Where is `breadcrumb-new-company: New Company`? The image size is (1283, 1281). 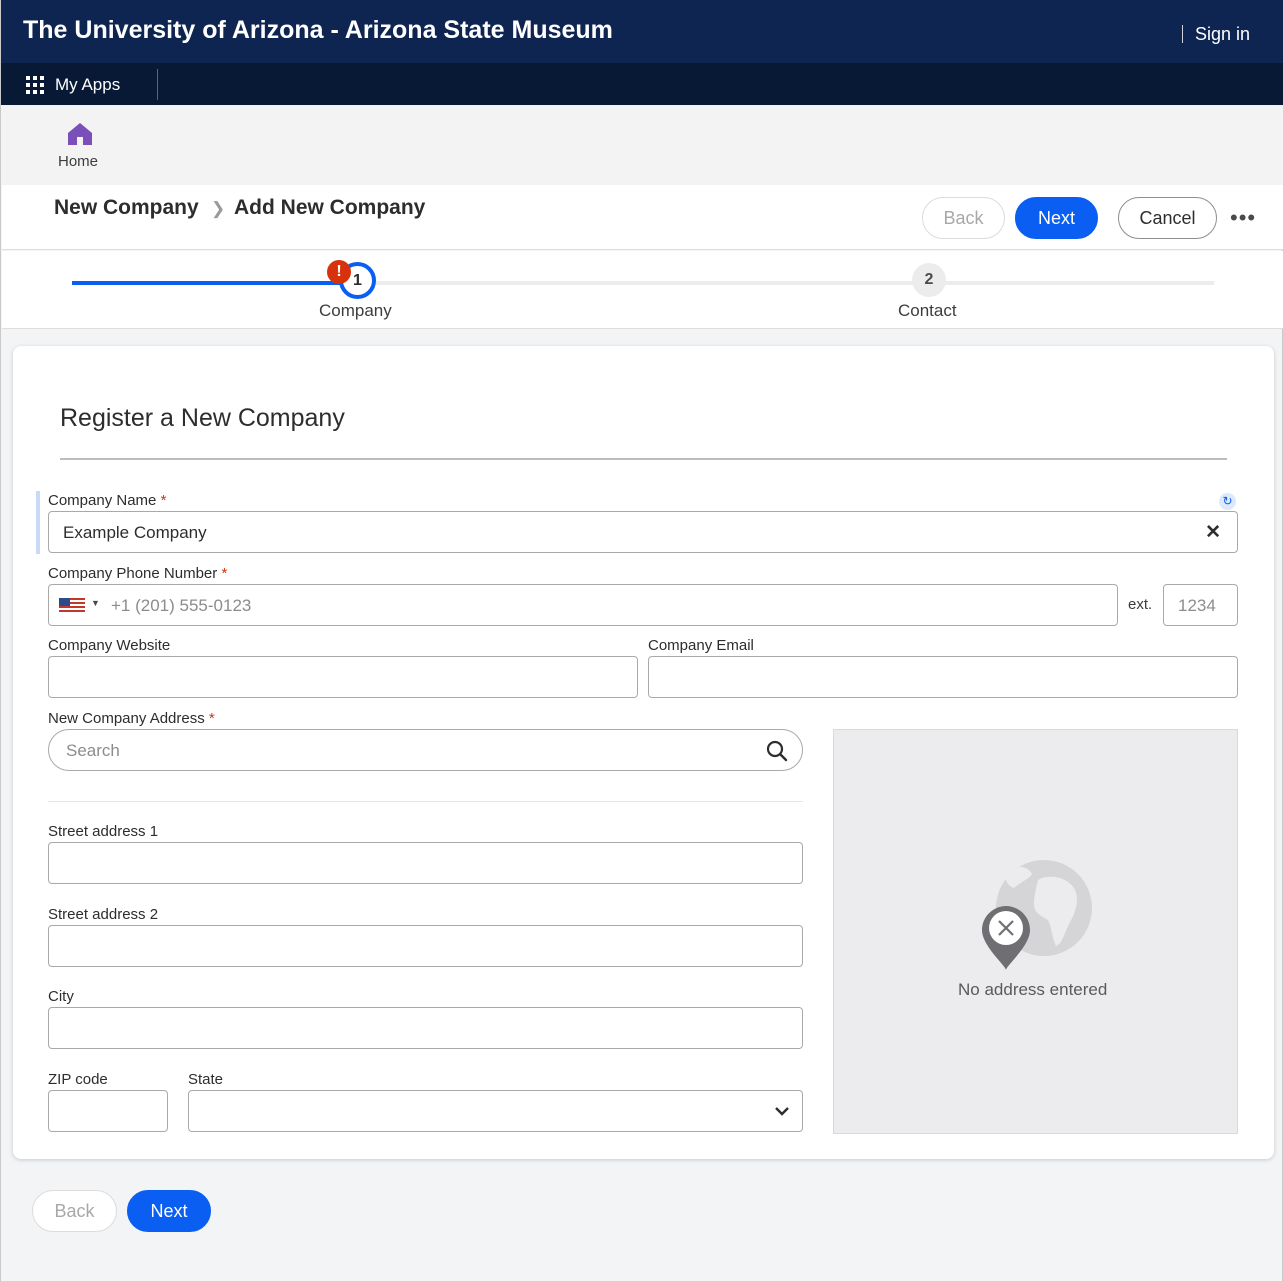 breadcrumb-new-company: New Company is located at coordinates (126, 208).